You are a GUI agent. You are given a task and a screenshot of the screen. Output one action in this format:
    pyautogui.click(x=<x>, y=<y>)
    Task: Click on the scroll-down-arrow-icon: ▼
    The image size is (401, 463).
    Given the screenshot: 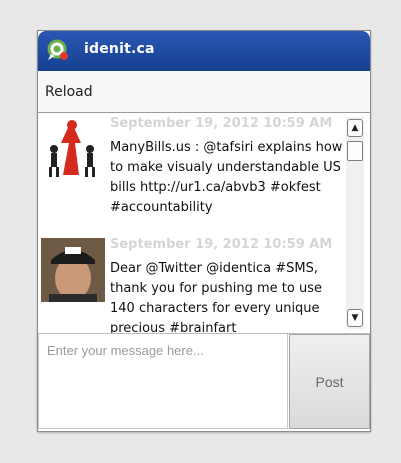 What is the action you would take?
    pyautogui.click(x=355, y=318)
    